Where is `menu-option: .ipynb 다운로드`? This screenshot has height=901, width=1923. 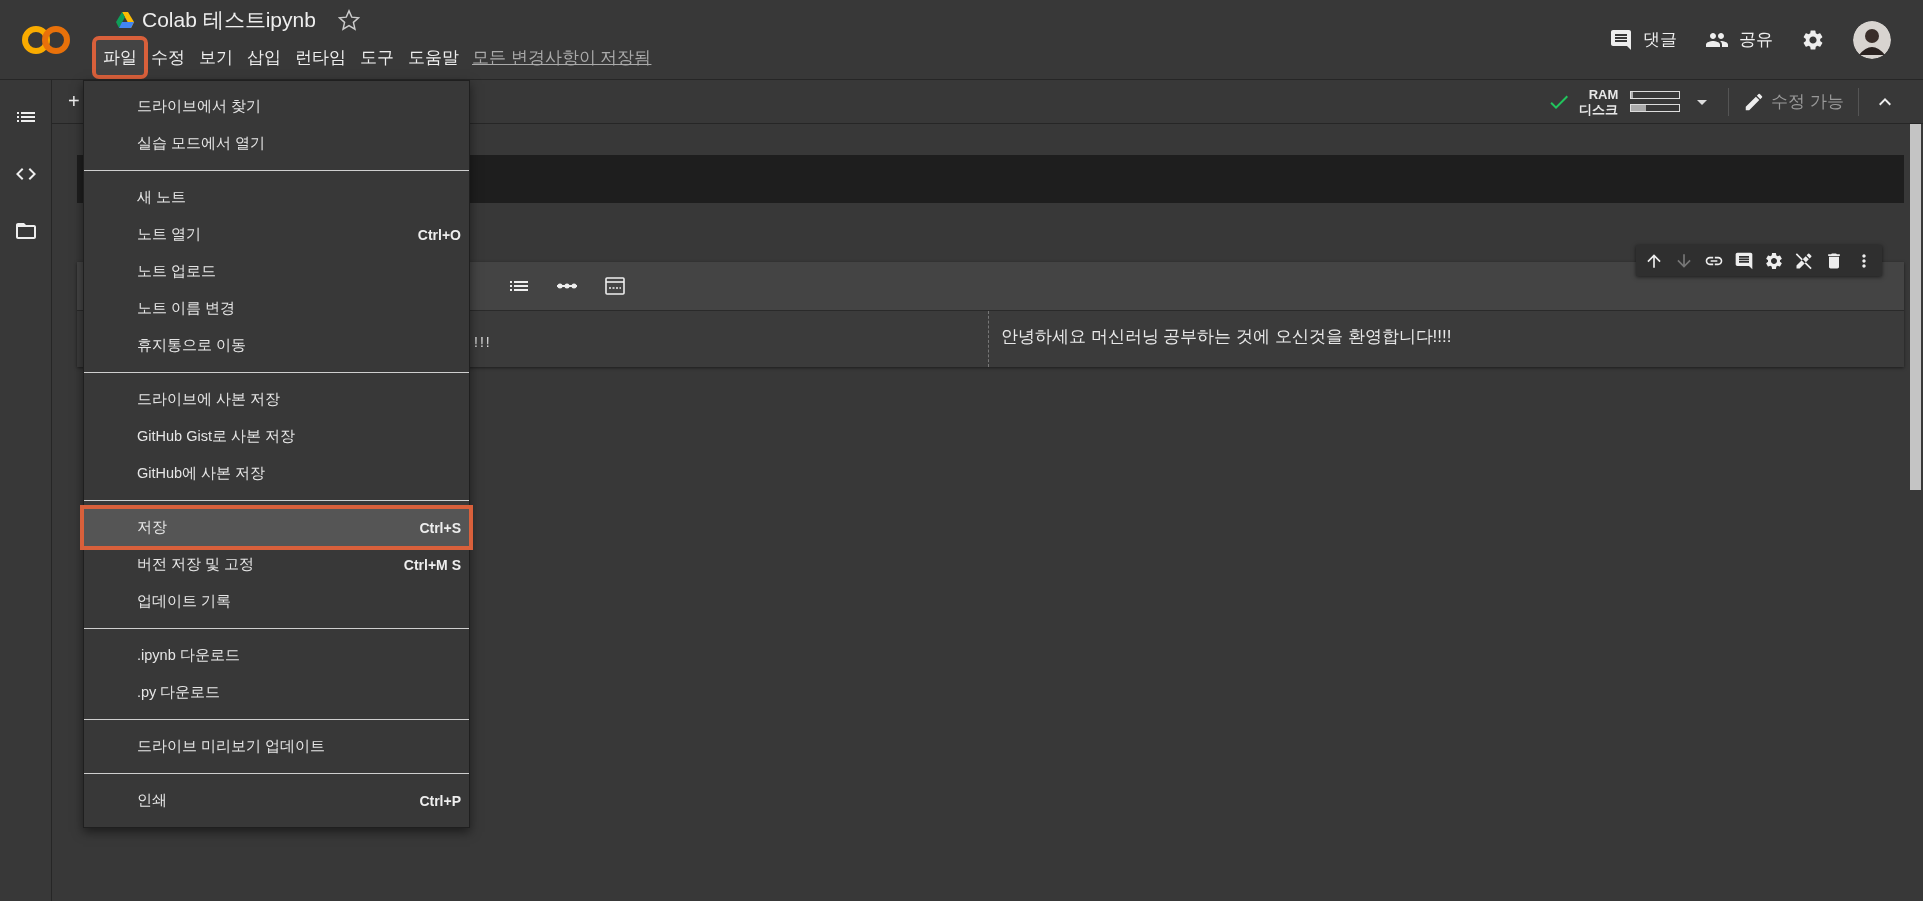
menu-option: .ipynb 다운로드 is located at coordinates (276, 655).